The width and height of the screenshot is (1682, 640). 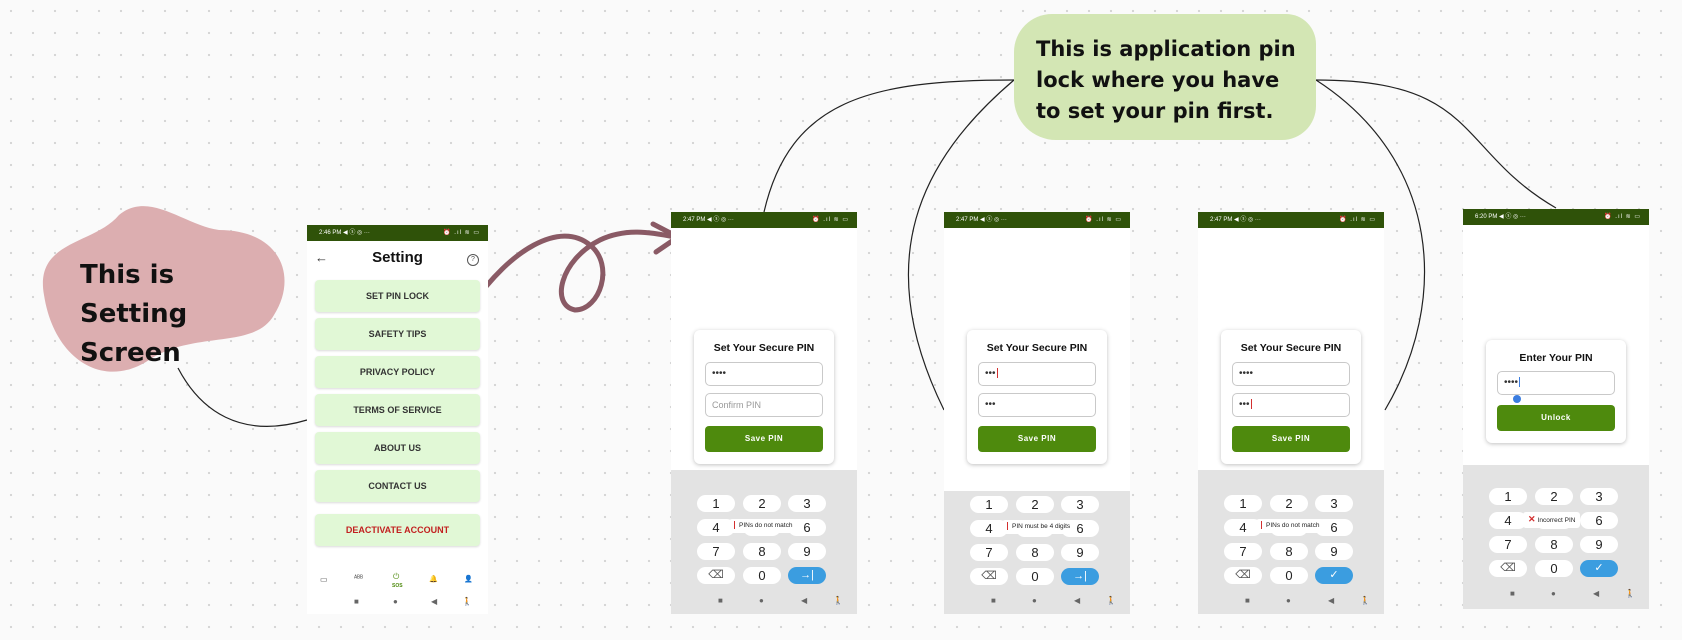 I want to click on menu-privacy-policy: PRIVACY POLICY, so click(x=397, y=372).